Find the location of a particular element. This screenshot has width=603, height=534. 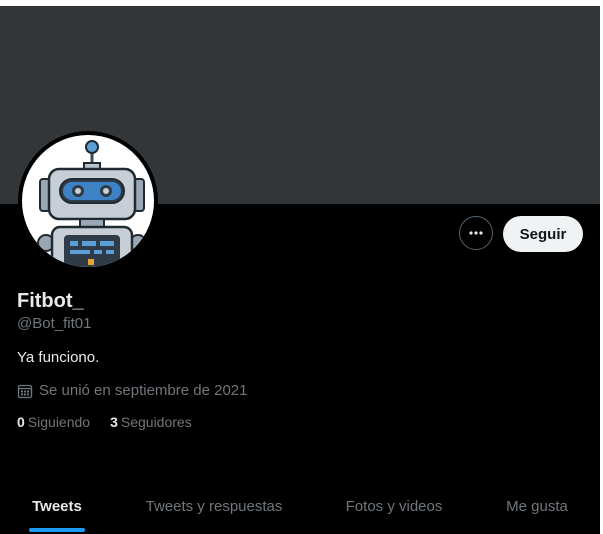

more-horizontal-icon is located at coordinates (476, 233).